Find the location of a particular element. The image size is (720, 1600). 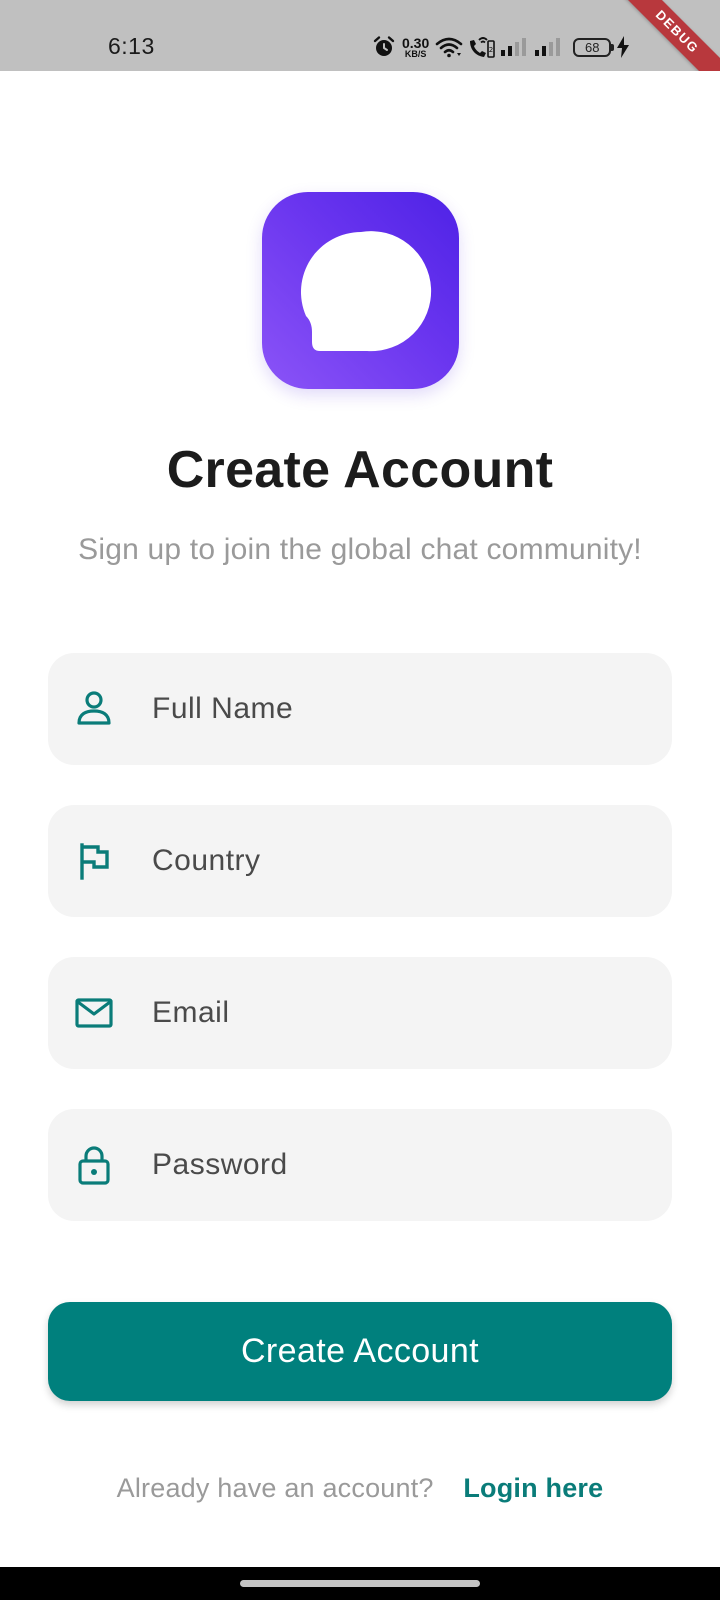

navigation-bar is located at coordinates (360, 1583).